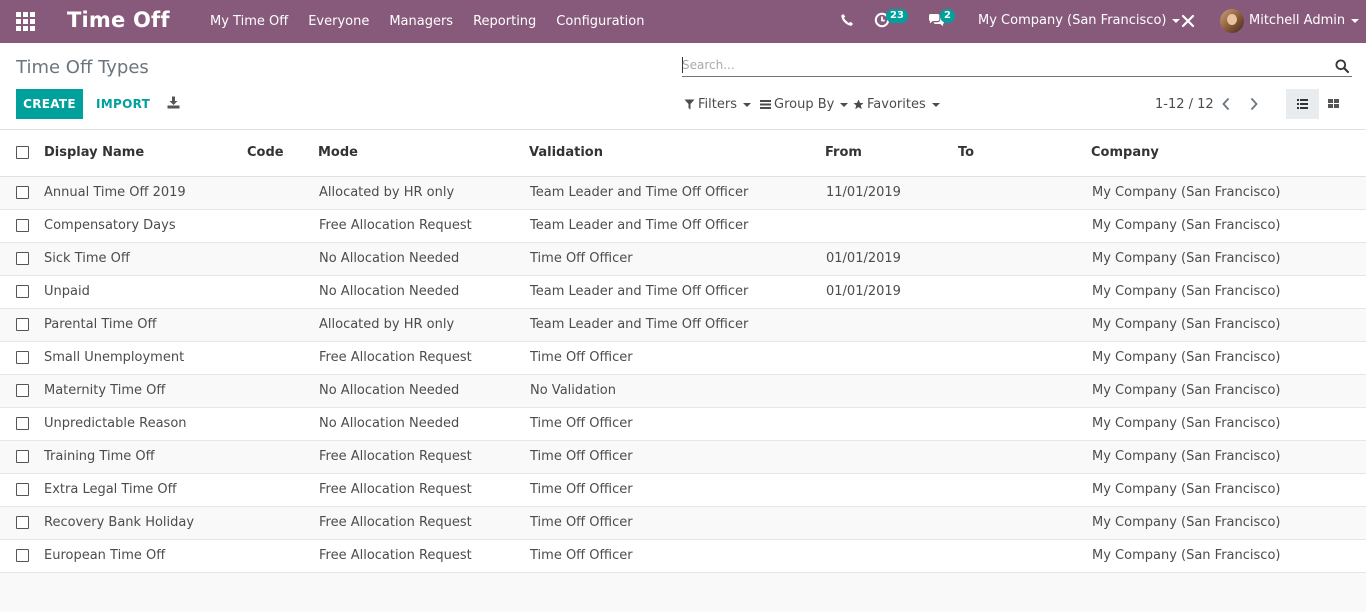 The height and width of the screenshot is (612, 1366). I want to click on phone-icon, so click(847, 20).